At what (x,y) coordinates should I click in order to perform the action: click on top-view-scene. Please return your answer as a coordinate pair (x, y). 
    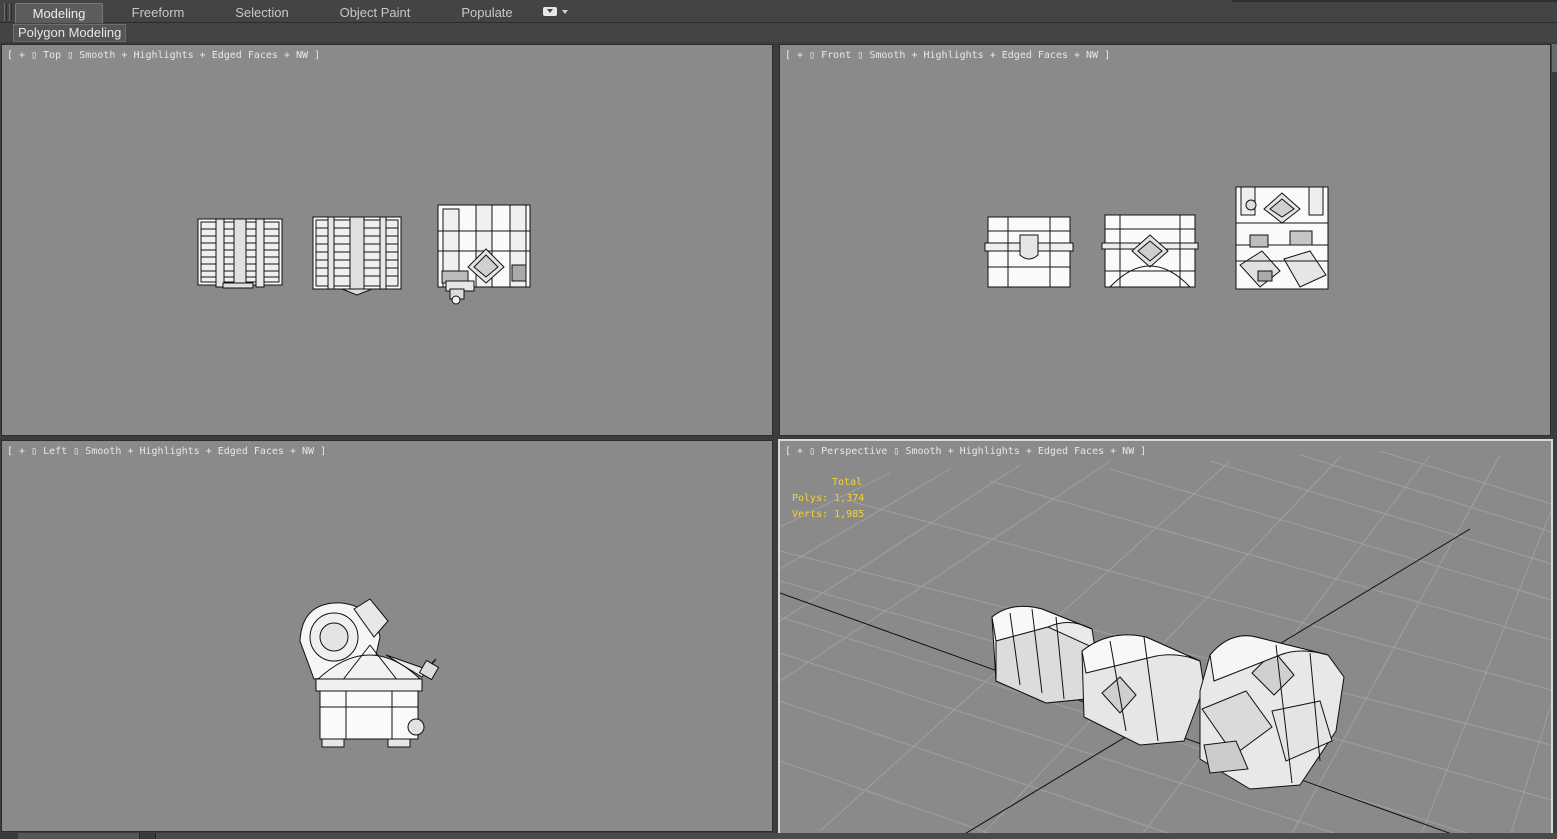
    Looking at the image, I should click on (364, 254).